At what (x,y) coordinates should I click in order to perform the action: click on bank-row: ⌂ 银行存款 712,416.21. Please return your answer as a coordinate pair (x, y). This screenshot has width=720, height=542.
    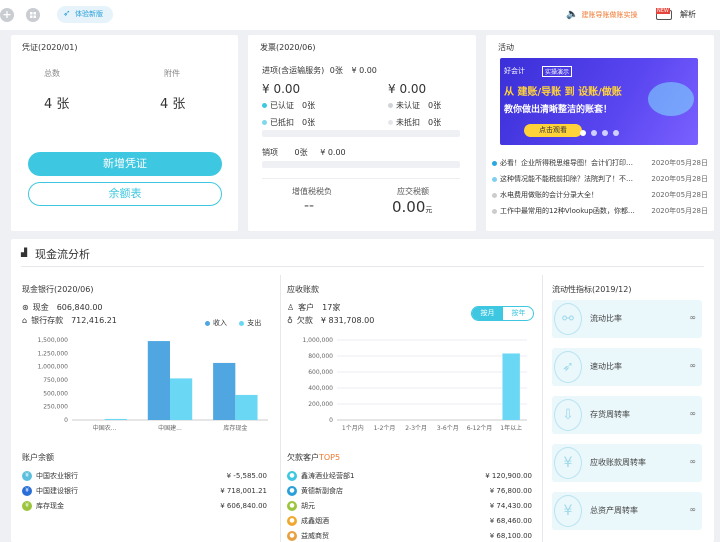
    Looking at the image, I should click on (69, 320).